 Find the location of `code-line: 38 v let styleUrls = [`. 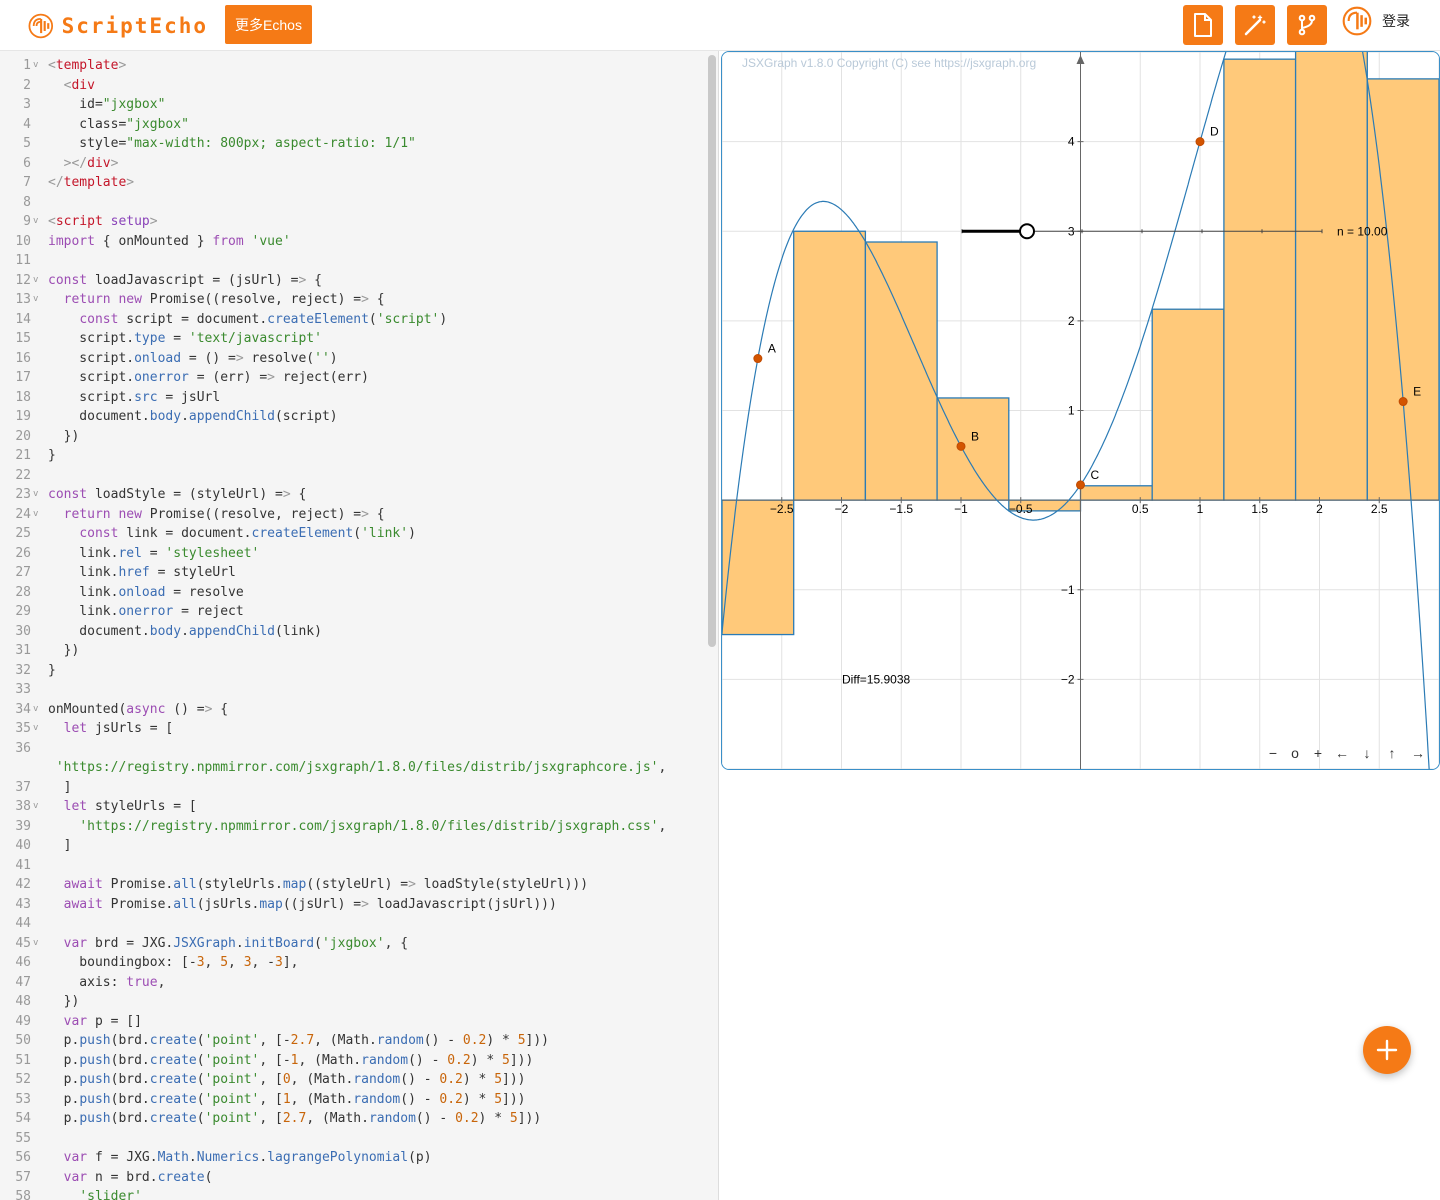

code-line: 38 v let styleUrls = [ is located at coordinates (350, 807).